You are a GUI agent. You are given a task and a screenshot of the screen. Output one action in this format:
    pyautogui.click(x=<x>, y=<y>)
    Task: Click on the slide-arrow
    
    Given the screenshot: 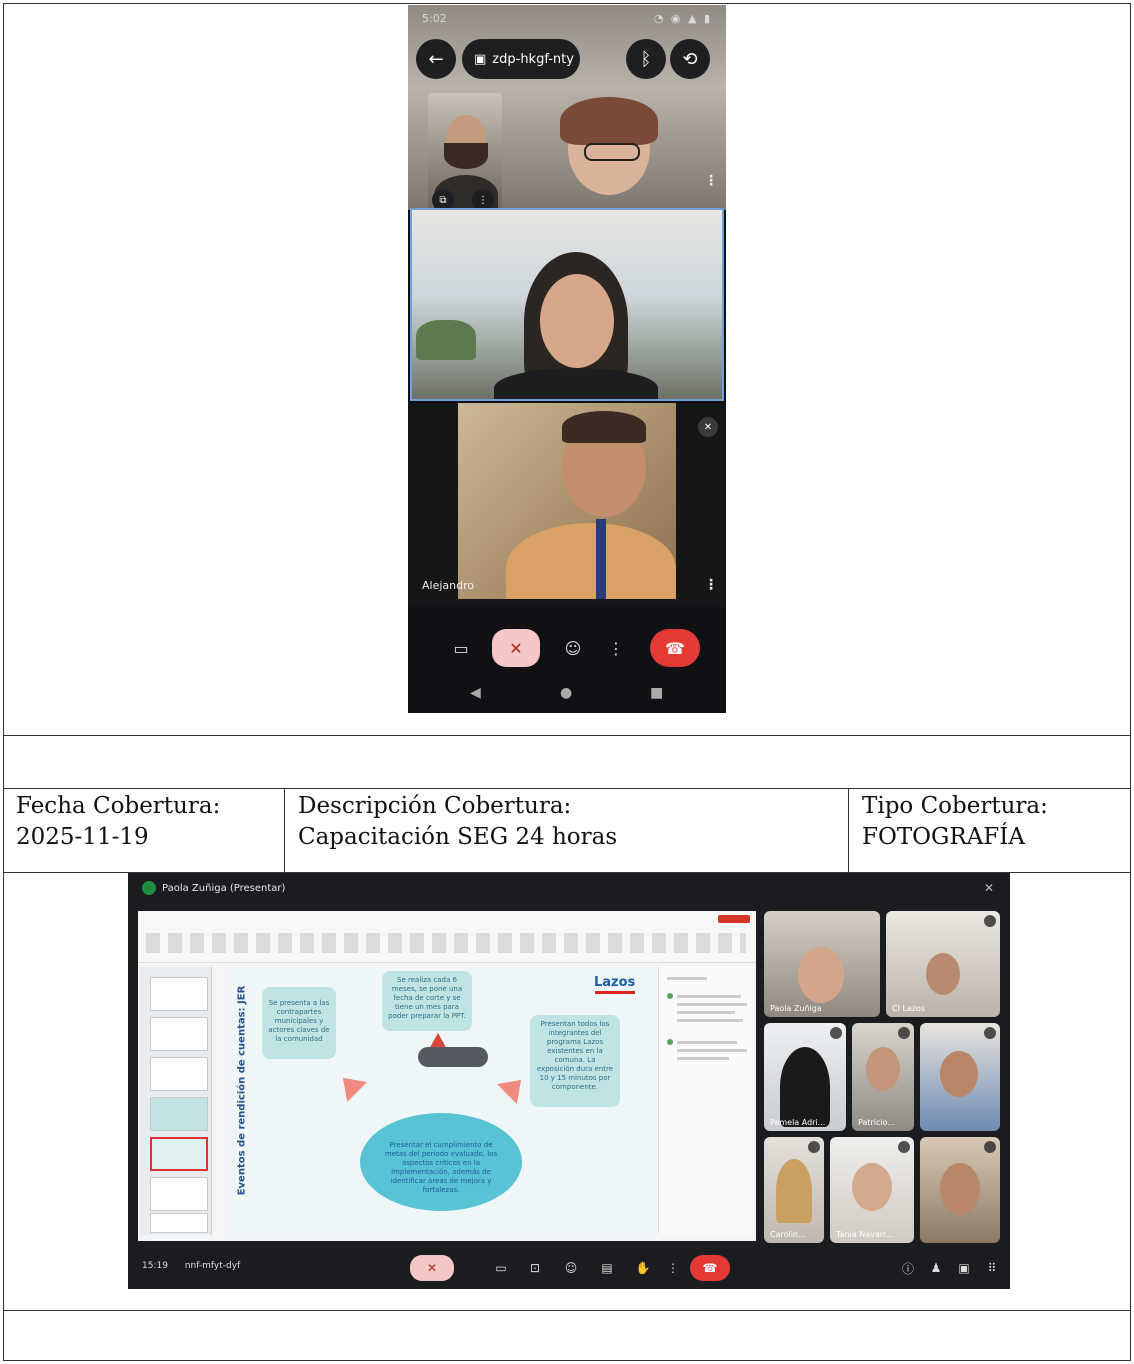 What is the action you would take?
    pyautogui.click(x=514, y=1087)
    